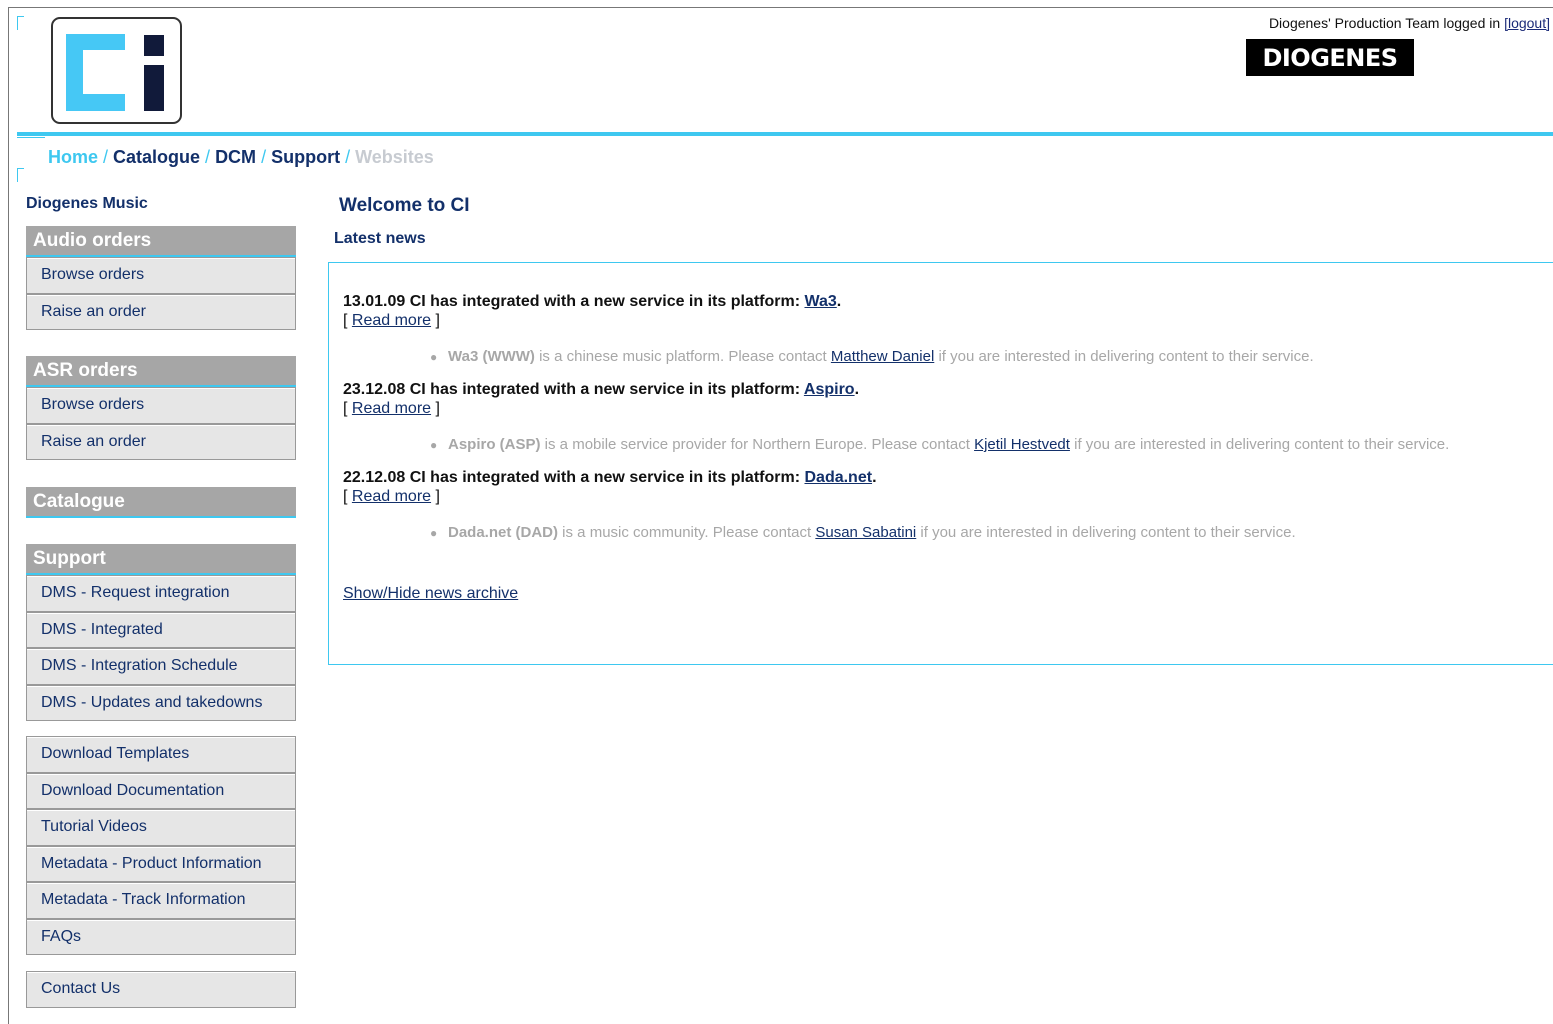 The height and width of the screenshot is (1024, 1553). Describe the element at coordinates (154, 45) in the screenshot. I see `logo-i-dot` at that location.